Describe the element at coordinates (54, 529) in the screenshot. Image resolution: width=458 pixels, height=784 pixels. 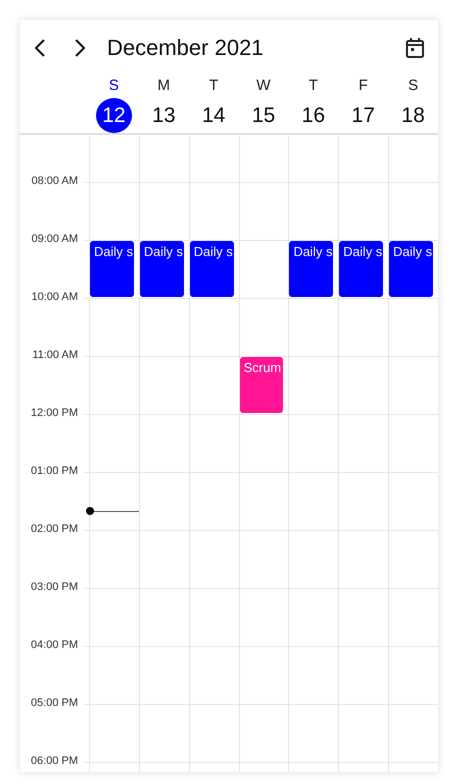
I see `time-label: 02:00 PM` at that location.